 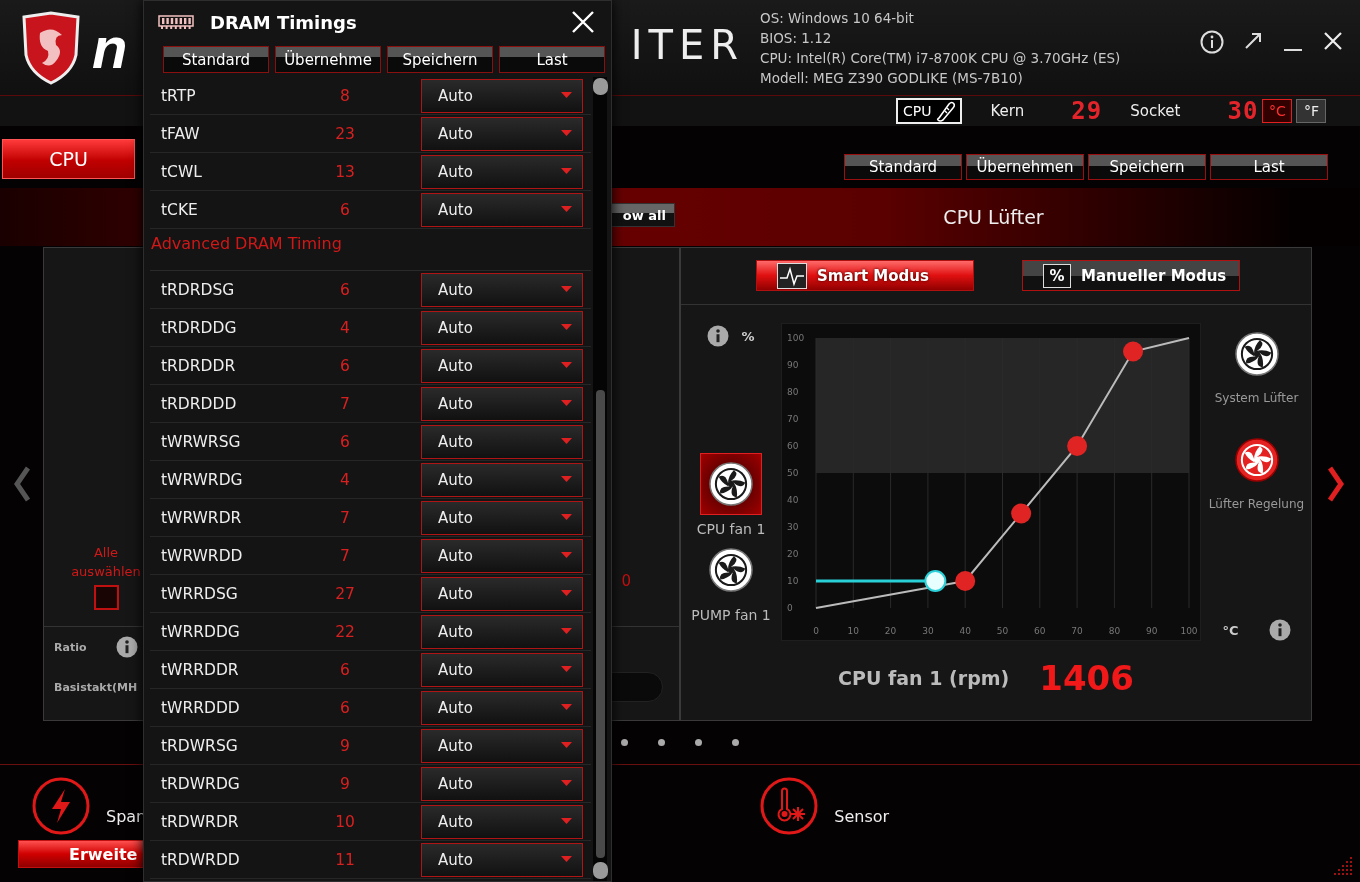 What do you see at coordinates (552, 59) in the screenshot?
I see `dialog-button: Last` at bounding box center [552, 59].